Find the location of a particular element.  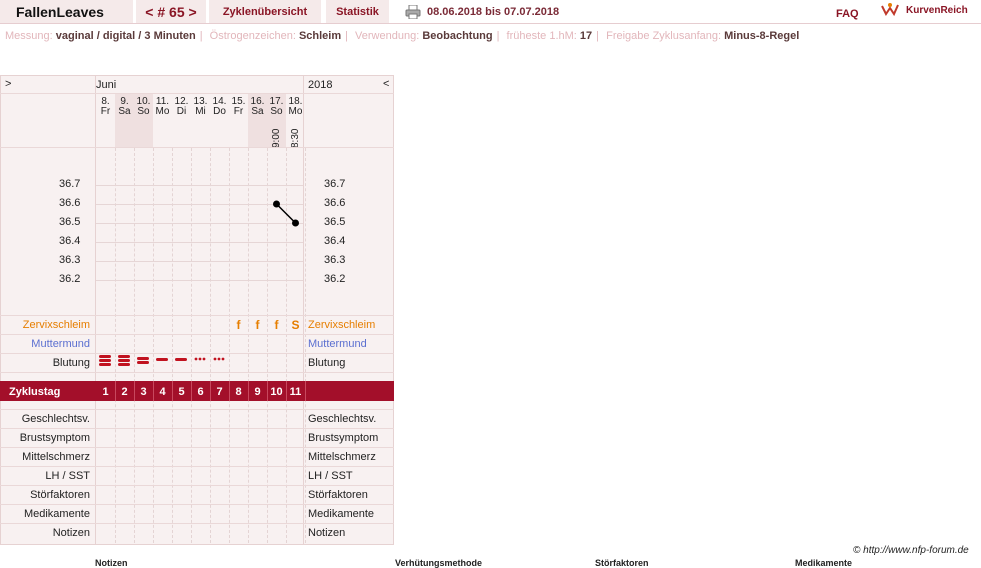

brustsymptom-label-right: Brustsymptom is located at coordinates (343, 438).